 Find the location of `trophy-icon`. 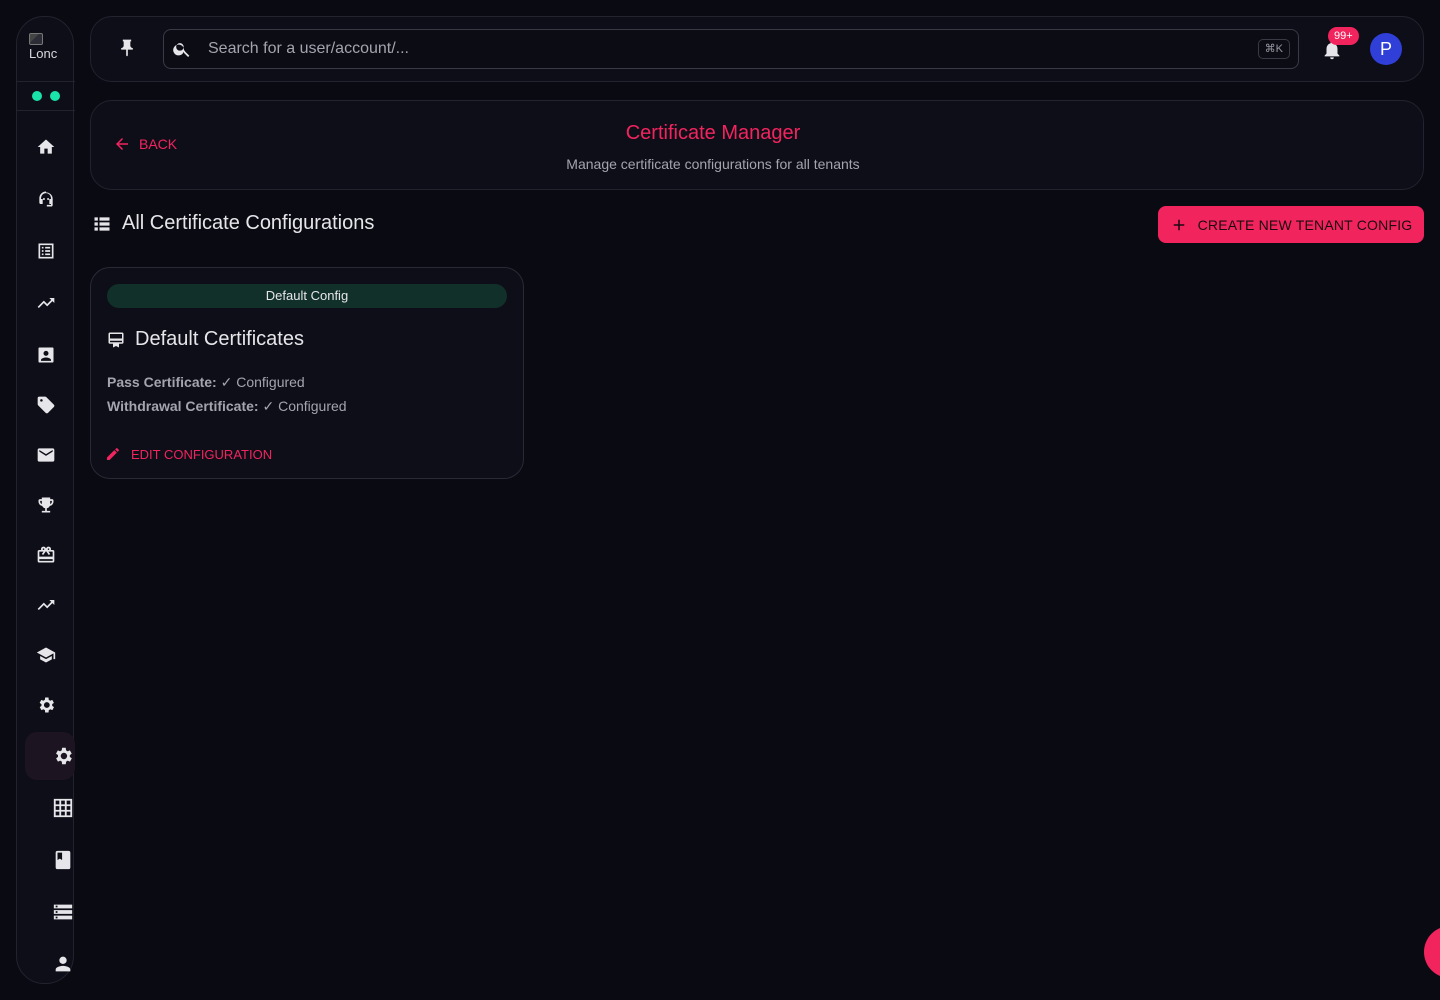

trophy-icon is located at coordinates (46, 505).